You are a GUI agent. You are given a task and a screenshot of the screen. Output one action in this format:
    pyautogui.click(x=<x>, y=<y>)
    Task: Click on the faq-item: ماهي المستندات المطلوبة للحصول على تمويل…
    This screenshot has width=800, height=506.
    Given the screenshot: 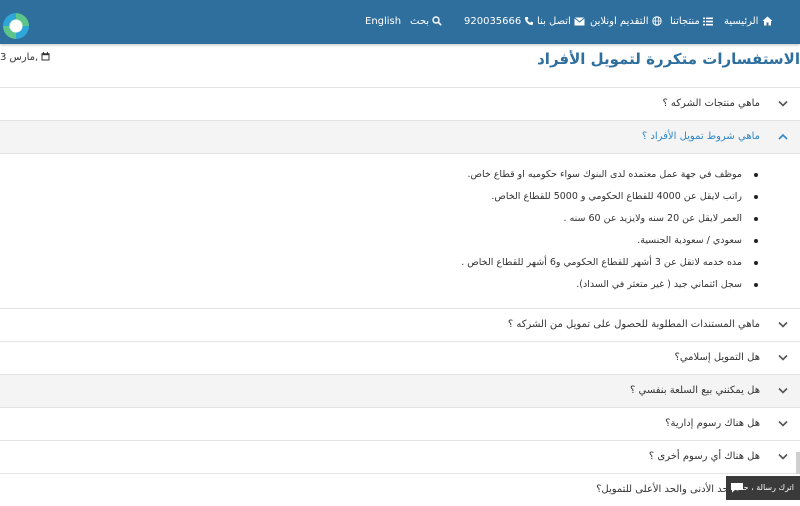 What is the action you would take?
    pyautogui.click(x=400, y=324)
    